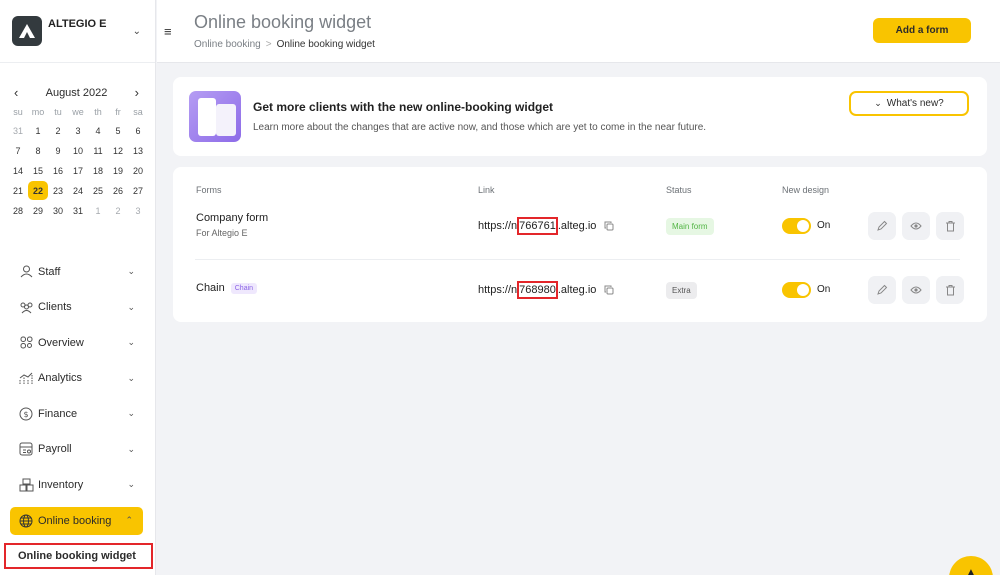 The height and width of the screenshot is (575, 1000). I want to click on calendar-day: 5, so click(118, 130).